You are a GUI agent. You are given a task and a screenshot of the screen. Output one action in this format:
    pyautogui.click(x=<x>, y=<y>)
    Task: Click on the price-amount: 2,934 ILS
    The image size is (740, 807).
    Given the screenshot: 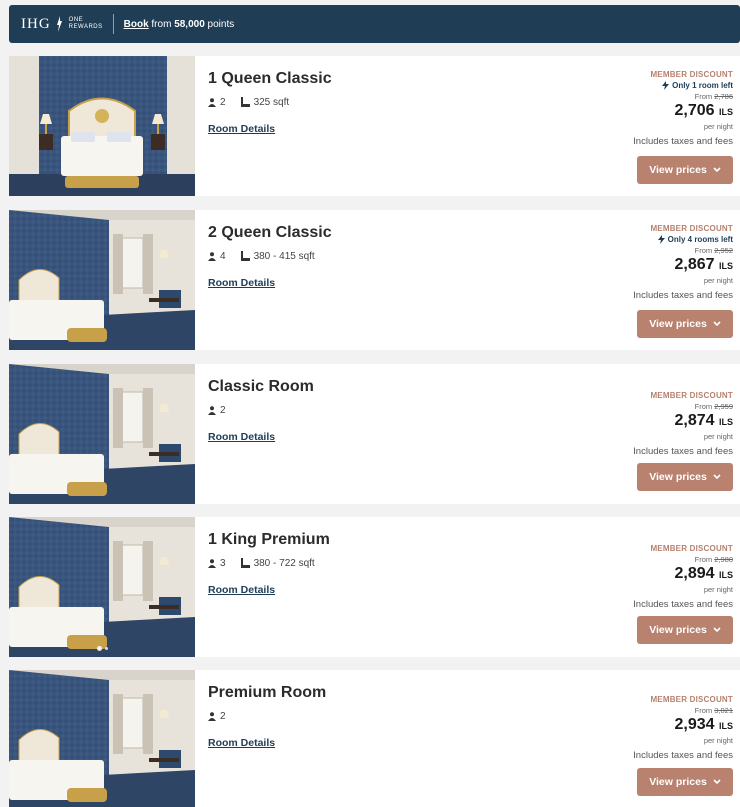 What is the action you would take?
    pyautogui.click(x=663, y=725)
    